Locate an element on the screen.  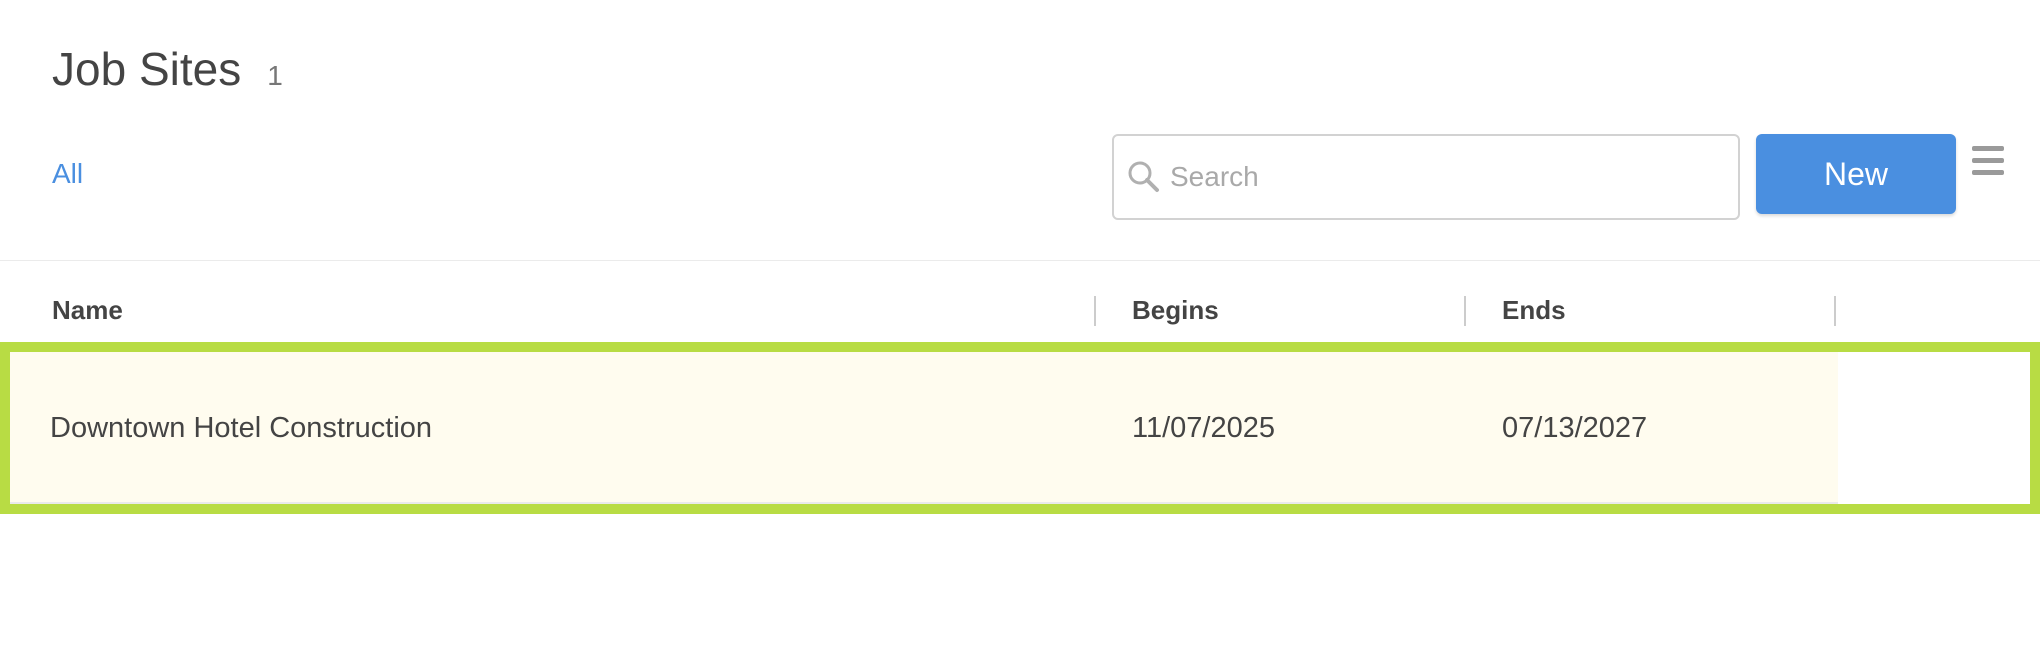
header-divider is located at coordinates (1020, 260).